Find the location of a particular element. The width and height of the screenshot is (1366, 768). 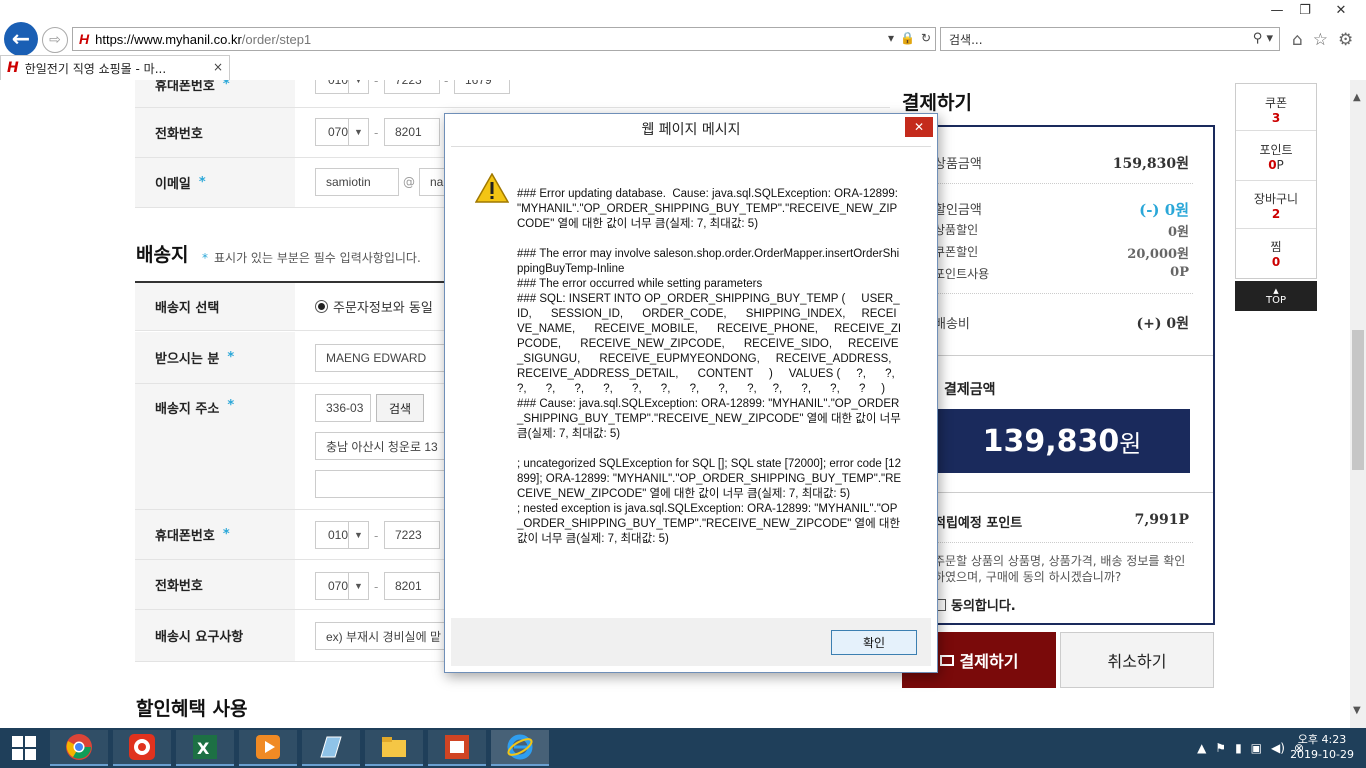

taskbar-clock: 오후 4:23 2019-10-29 is located at coordinates (1322, 747).